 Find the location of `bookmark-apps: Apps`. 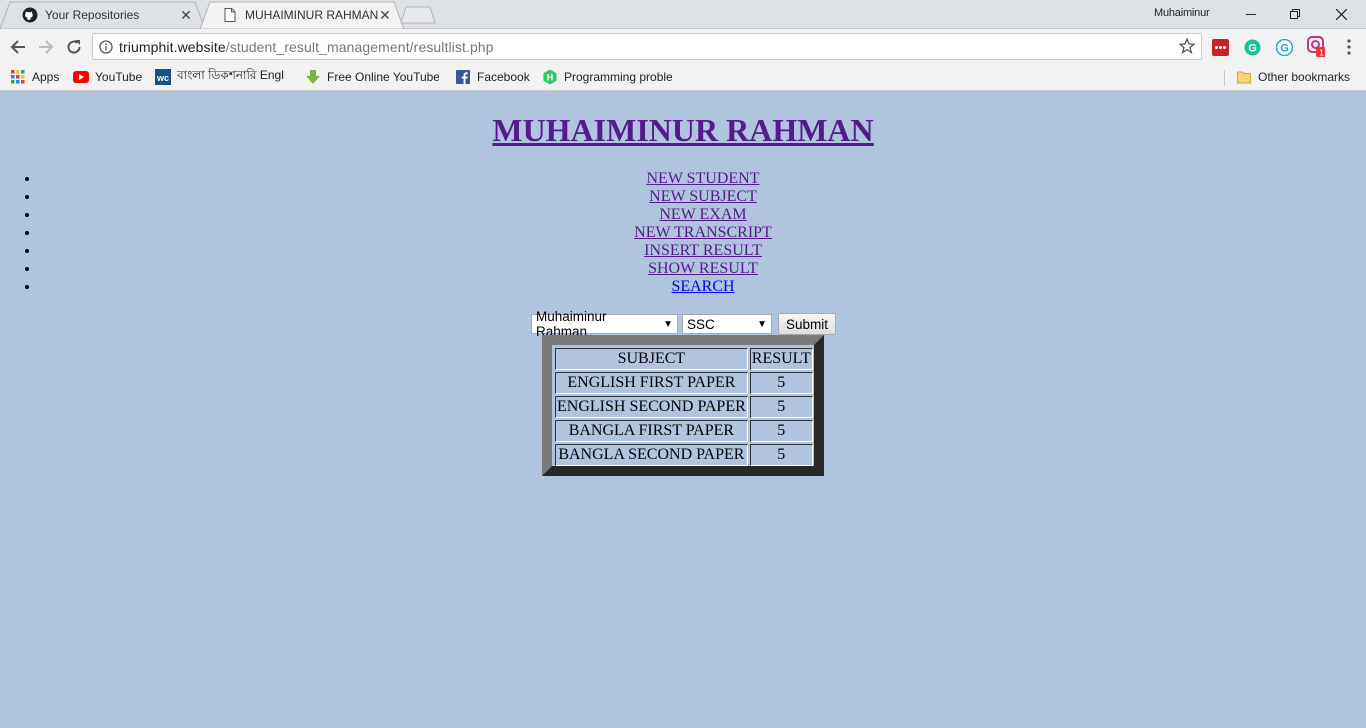

bookmark-apps: Apps is located at coordinates (34, 77).